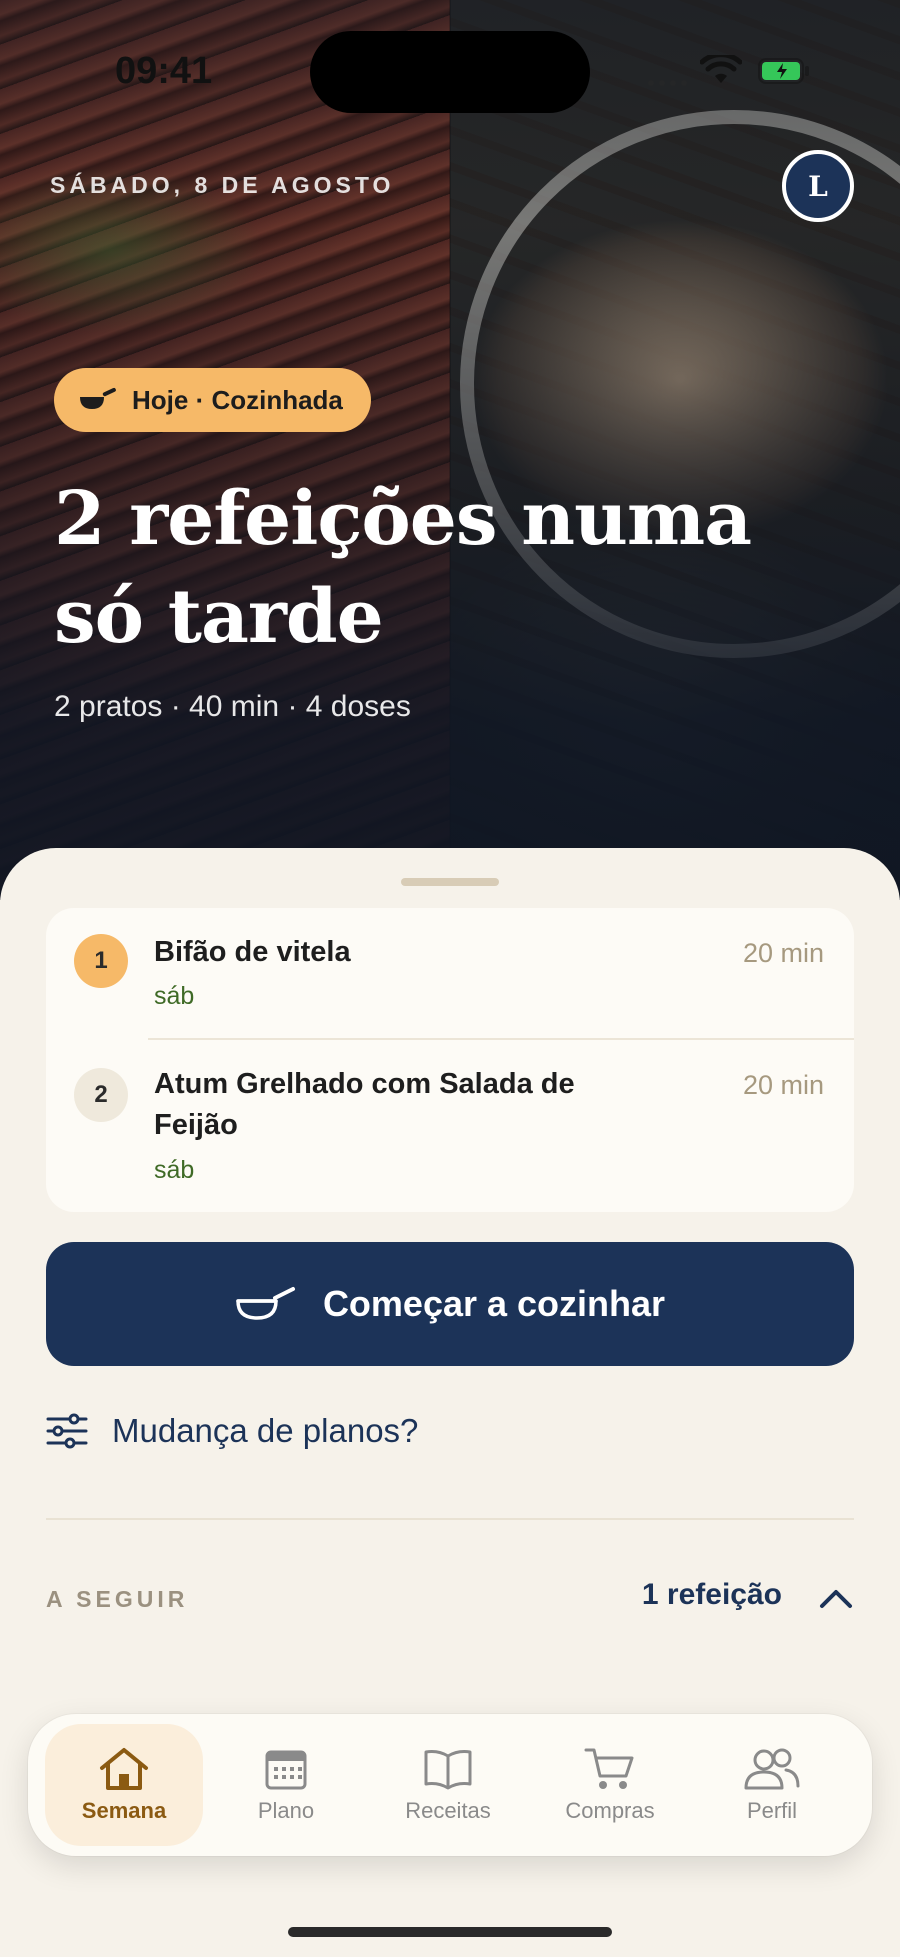  I want to click on next-section-label: A SEGUIR, so click(117, 1599).